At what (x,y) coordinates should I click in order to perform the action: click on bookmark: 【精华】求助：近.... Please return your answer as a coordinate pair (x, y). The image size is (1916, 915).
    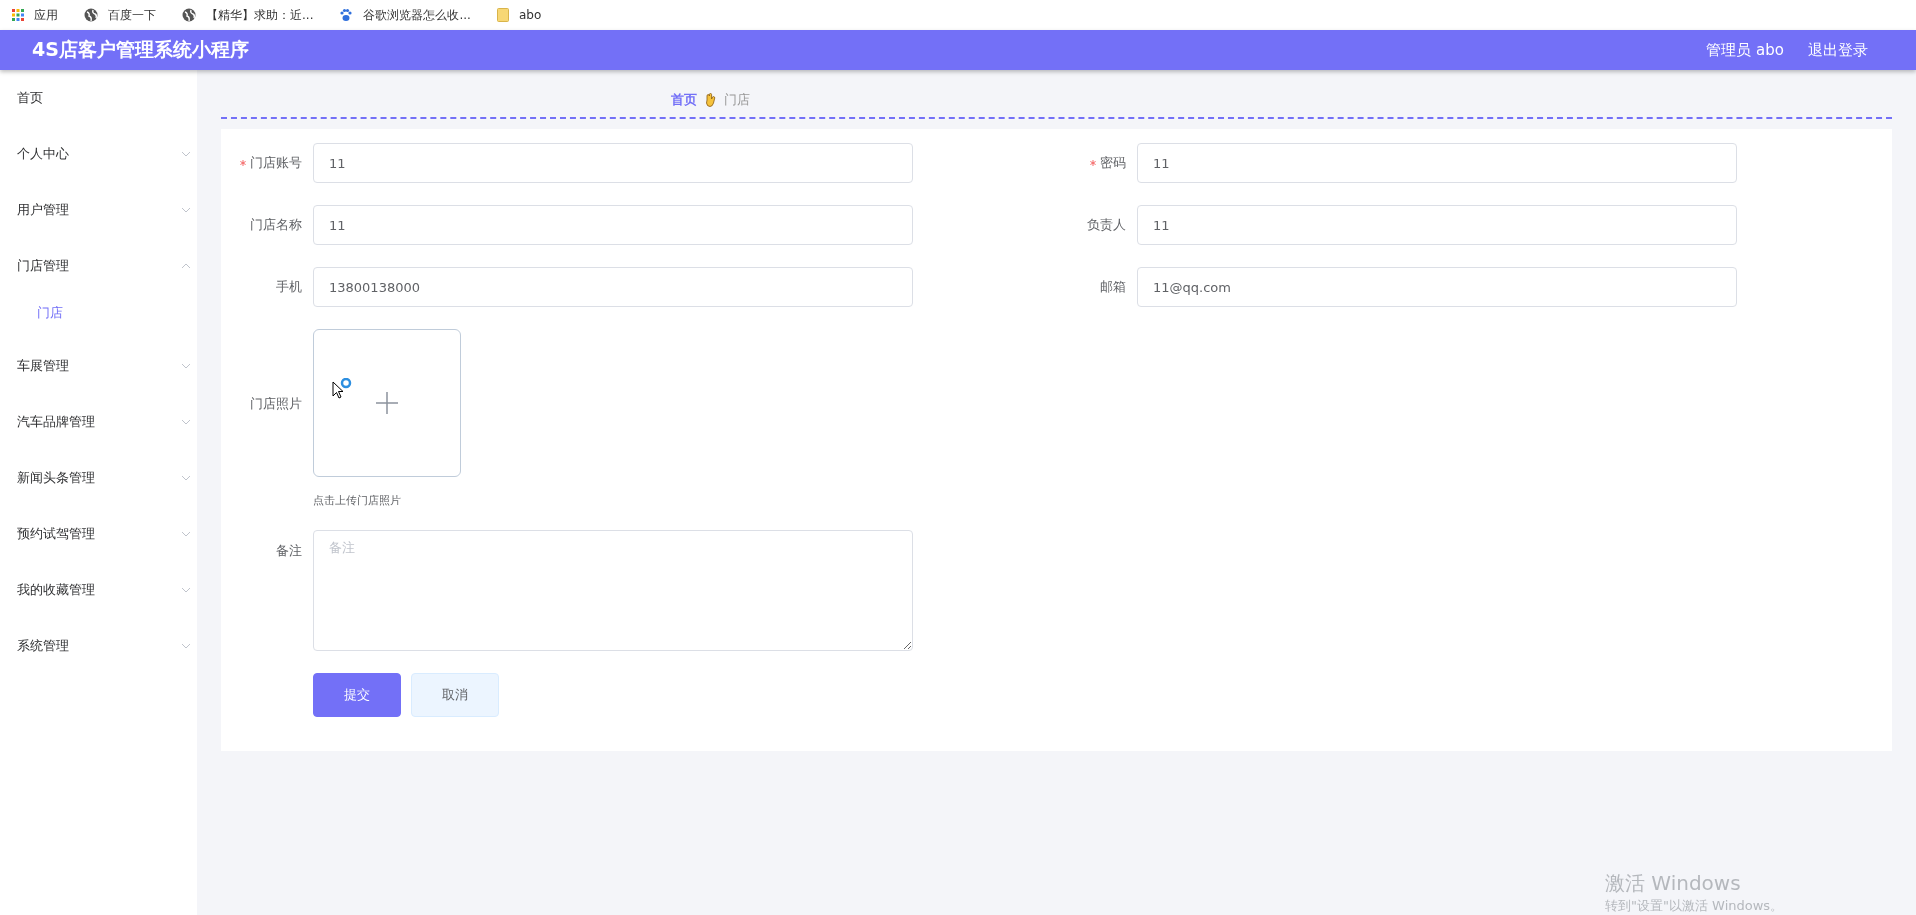
    Looking at the image, I should click on (248, 15).